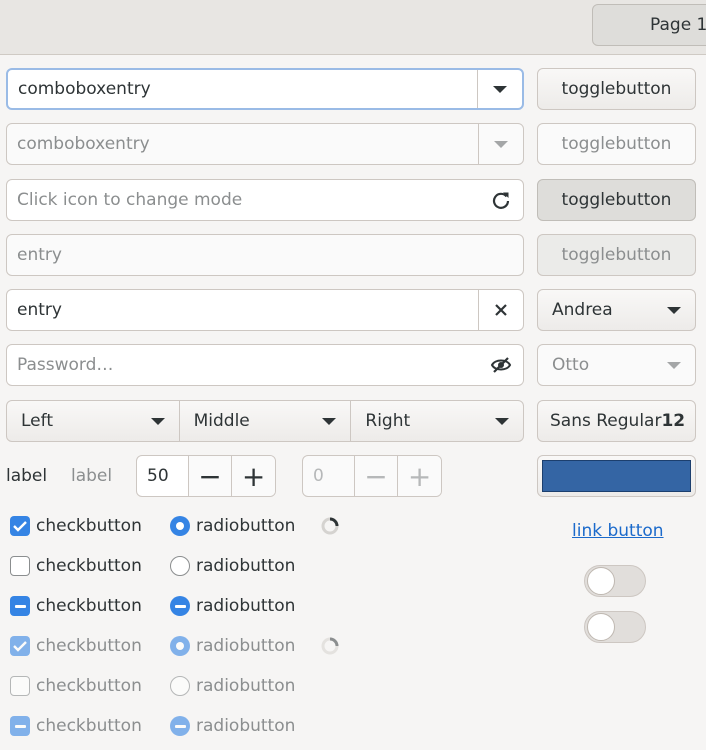 Image resolution: width=706 pixels, height=750 pixels. Describe the element at coordinates (500, 310) in the screenshot. I see `clear-icon` at that location.